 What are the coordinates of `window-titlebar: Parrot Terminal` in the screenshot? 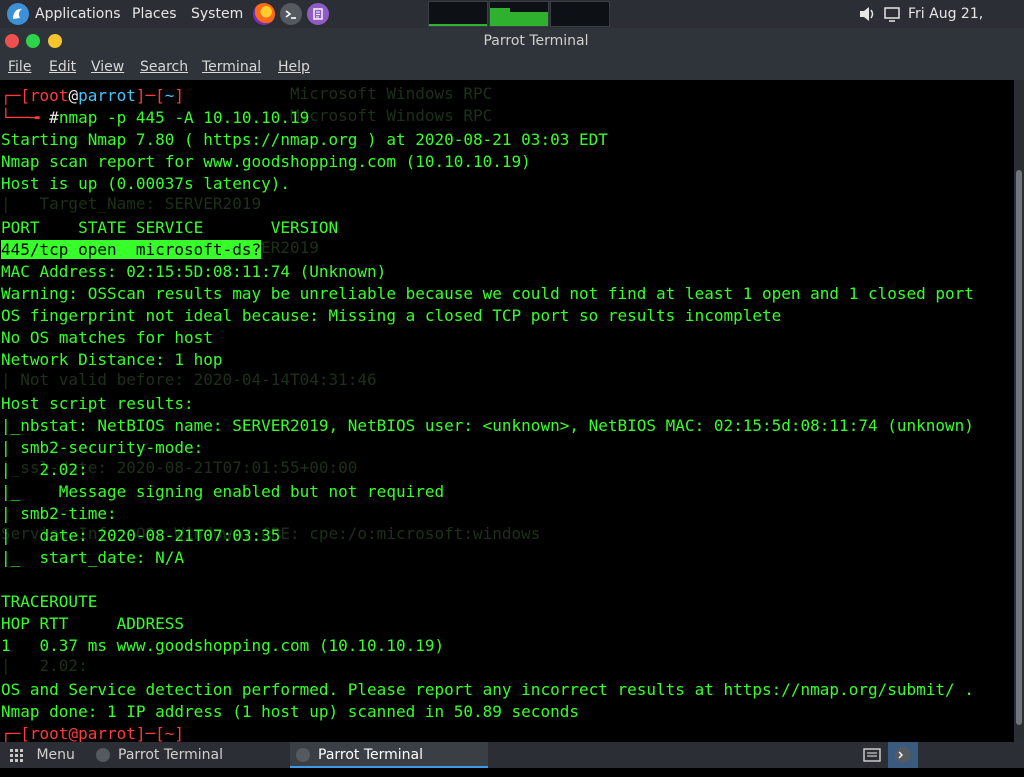 It's located at (512, 41).